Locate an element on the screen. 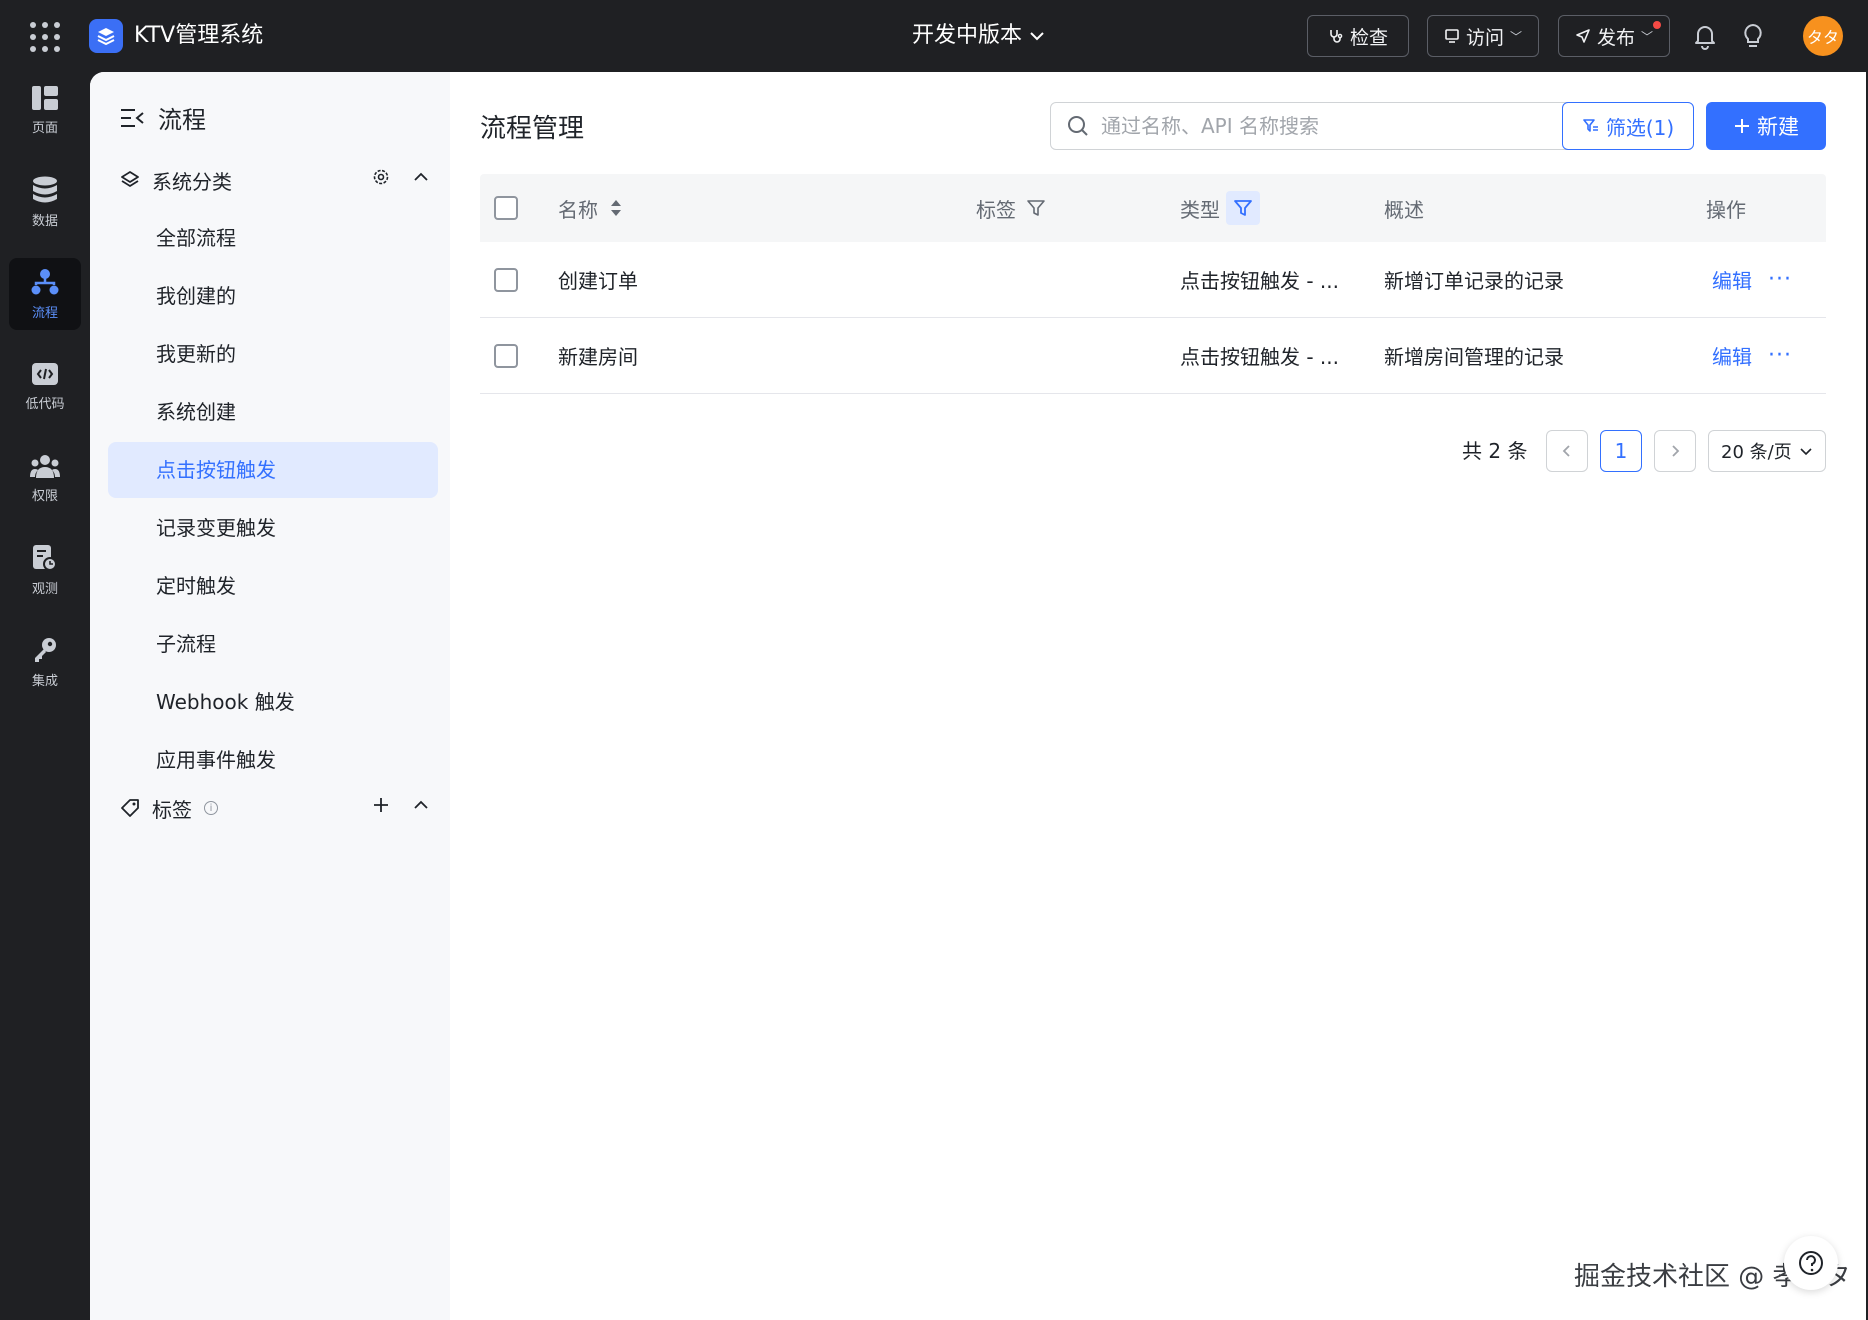  app-grid-icon is located at coordinates (45, 37).